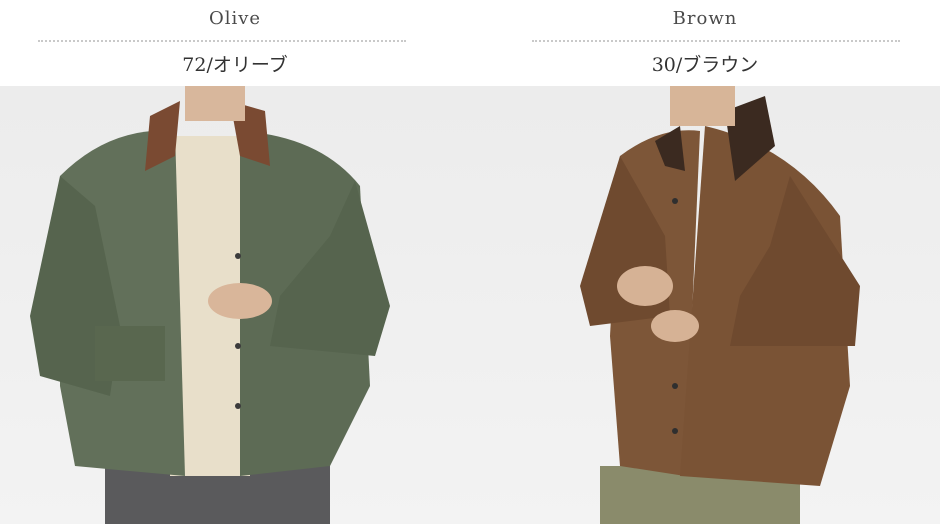 The image size is (940, 524). What do you see at coordinates (705, 18) in the screenshot?
I see `color-name-en: Brown` at bounding box center [705, 18].